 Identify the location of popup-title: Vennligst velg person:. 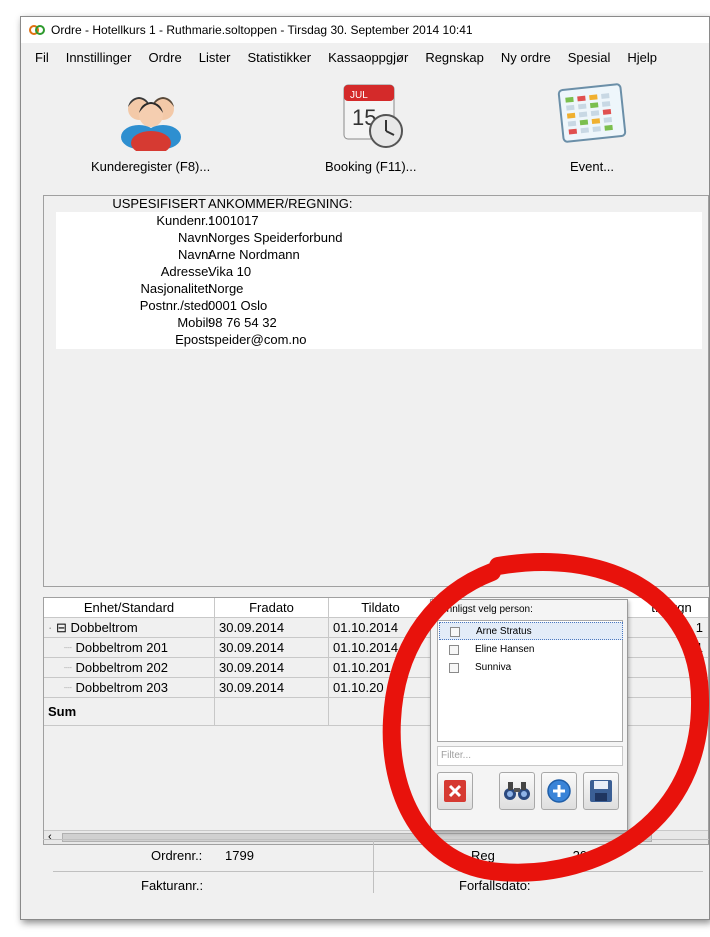
(484, 609).